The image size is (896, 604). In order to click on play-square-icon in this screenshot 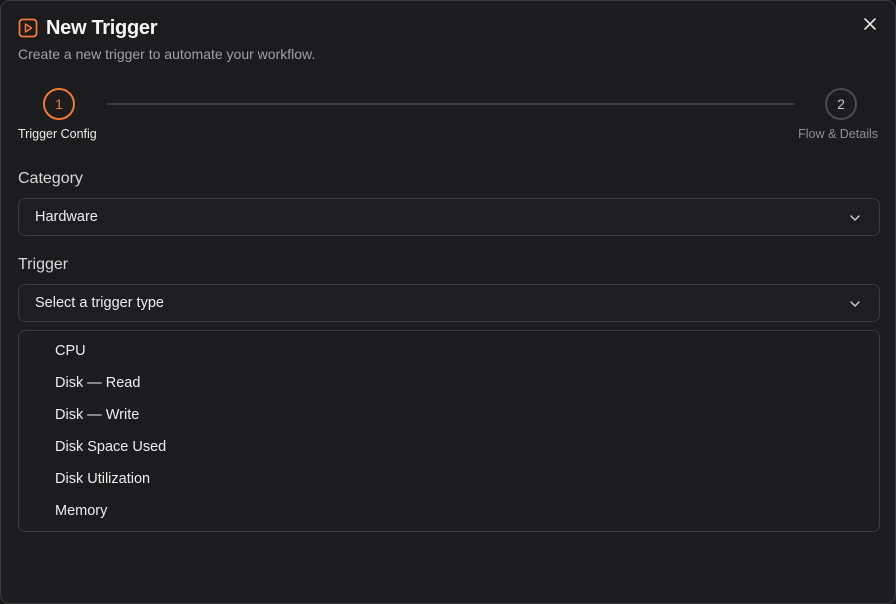, I will do `click(28, 28)`.